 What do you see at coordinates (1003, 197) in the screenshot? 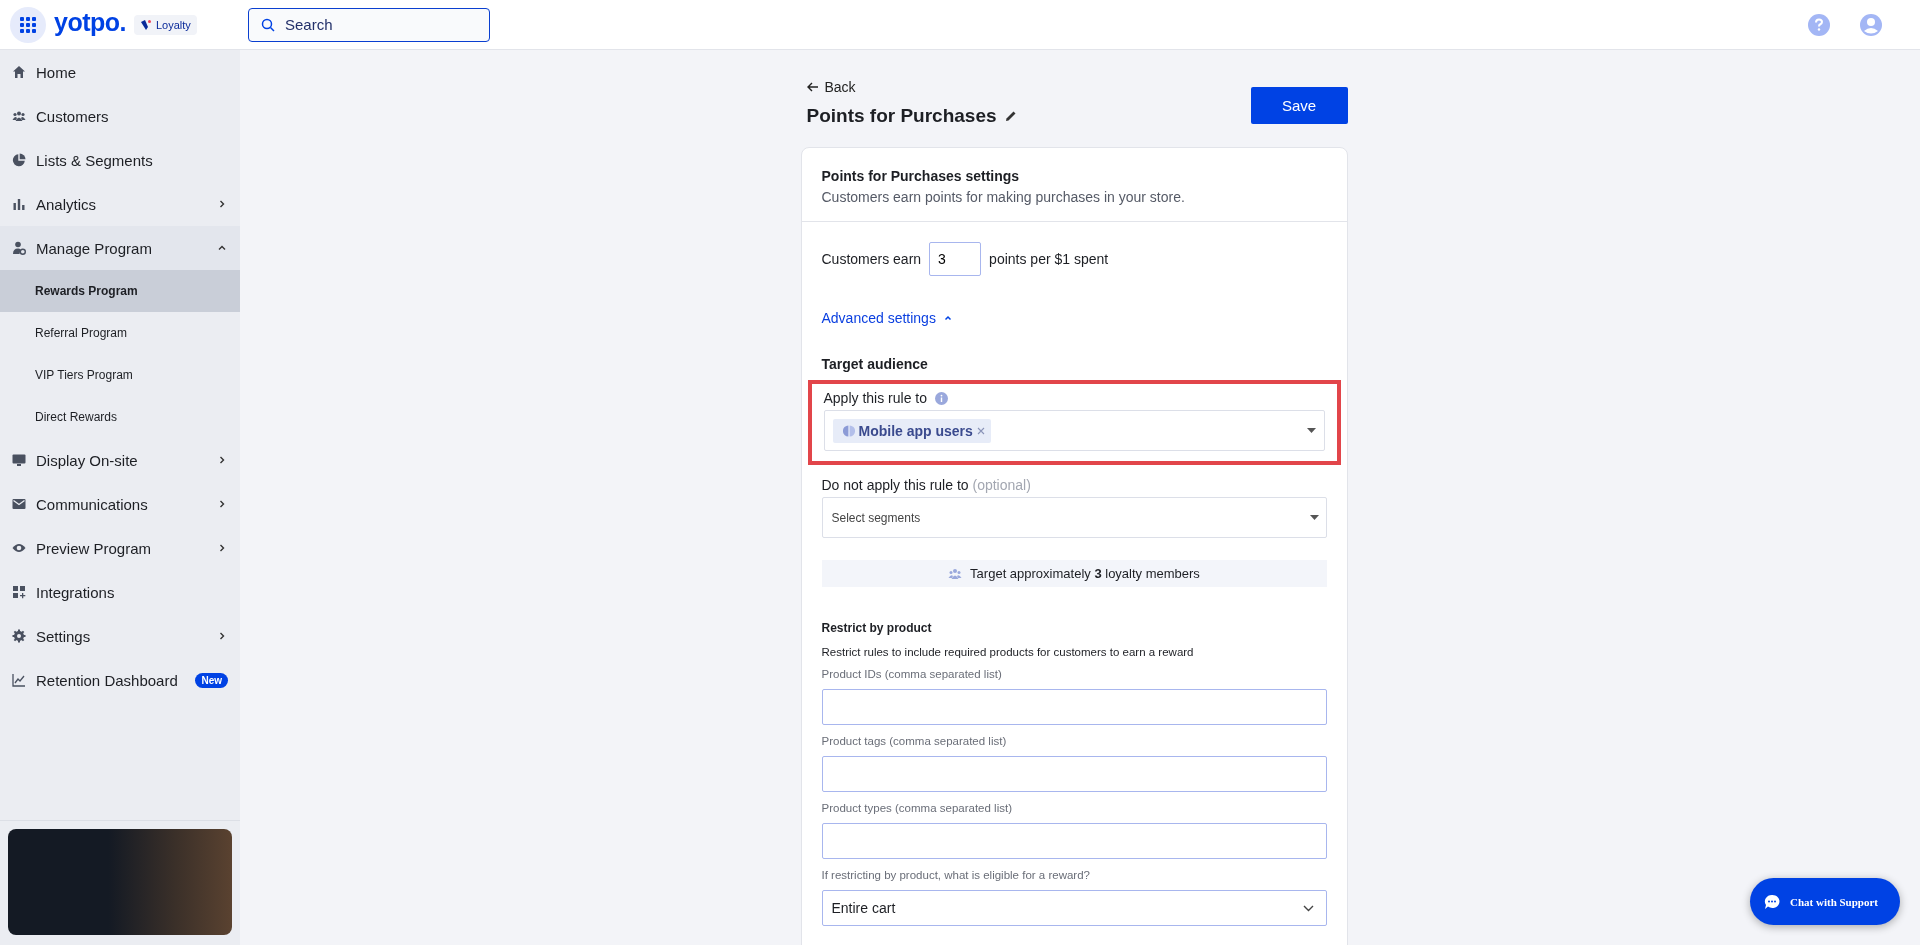
I see `card-subtitle: Customers earn points for making purchases in your store.` at bounding box center [1003, 197].